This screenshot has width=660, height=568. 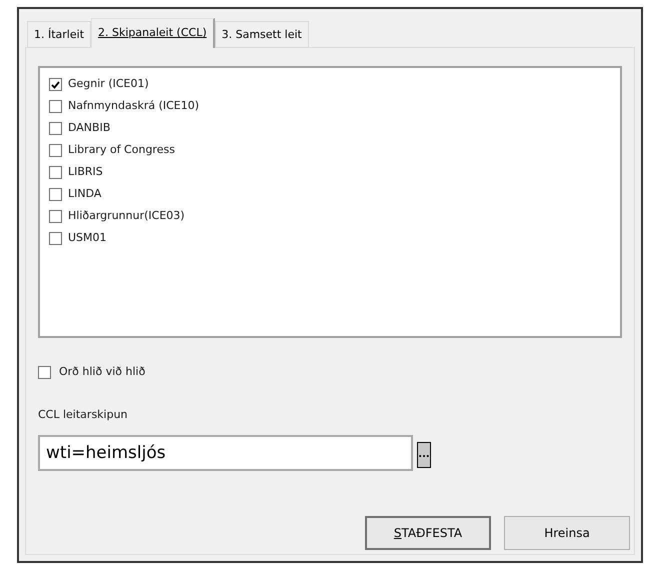 I want to click on checkmark-icon, so click(x=55, y=84).